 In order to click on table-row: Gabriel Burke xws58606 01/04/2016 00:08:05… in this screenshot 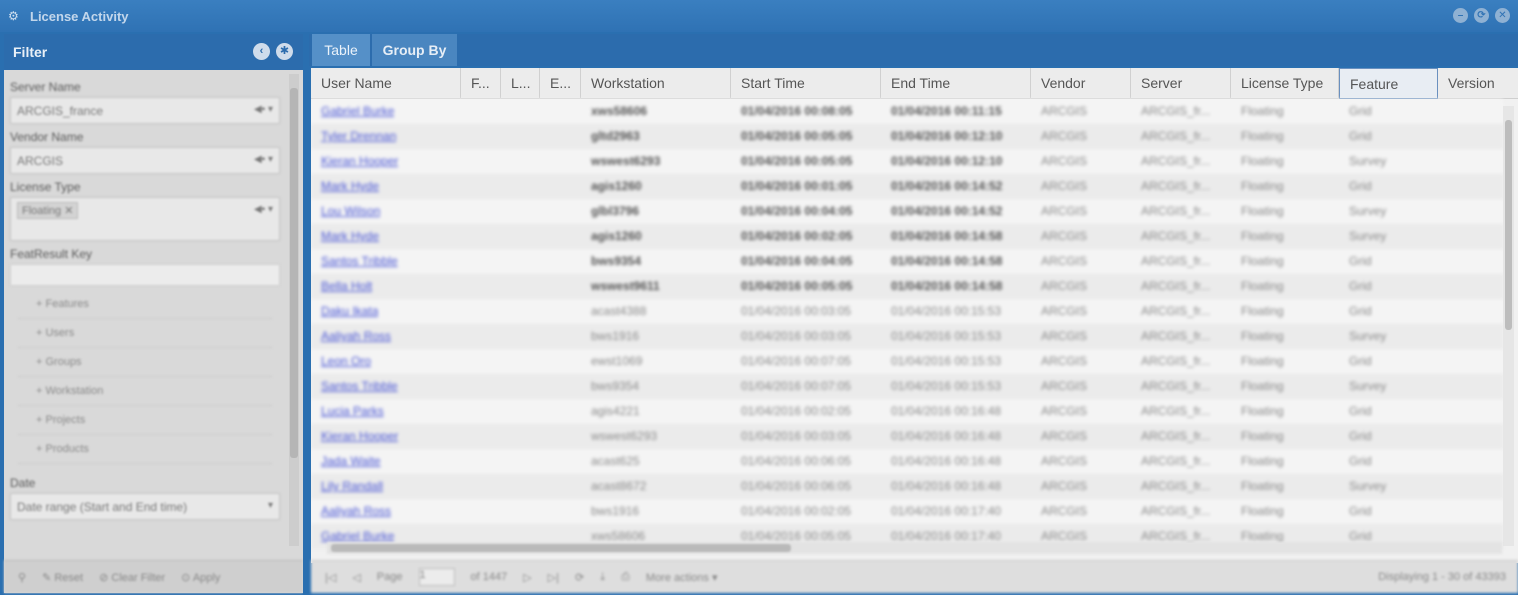, I will do `click(907, 111)`.